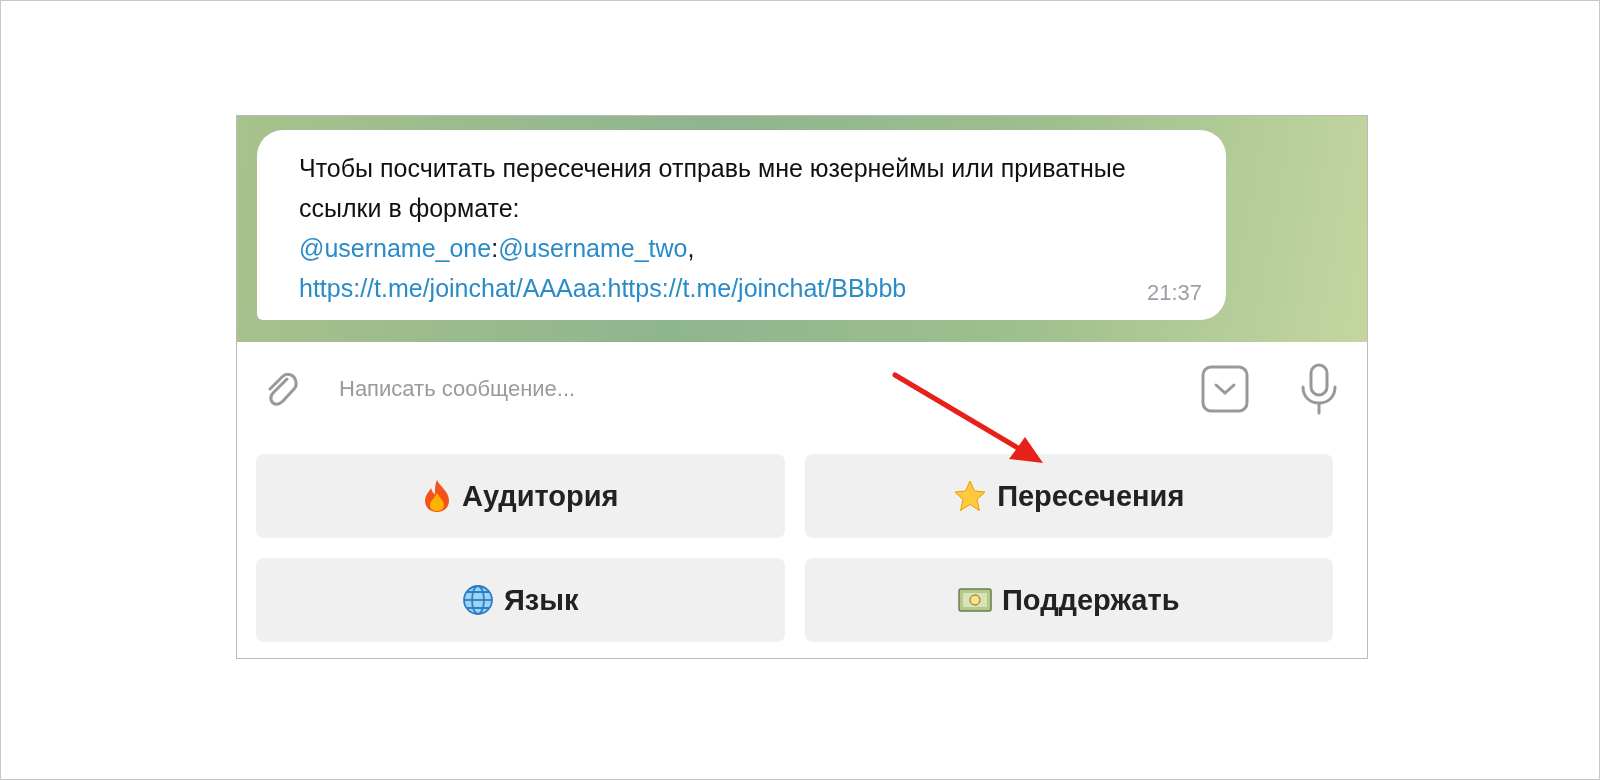 This screenshot has width=1600, height=780. Describe the element at coordinates (713, 228) in the screenshot. I see `message-text: Чтобы посчитать пересечения отправь мне юзернеймы или приватные ссылки в формате: @username_one:@username_two, https://t.me/joinchat/AAAaa:https://t.me/joinchat/BBbbb` at that location.